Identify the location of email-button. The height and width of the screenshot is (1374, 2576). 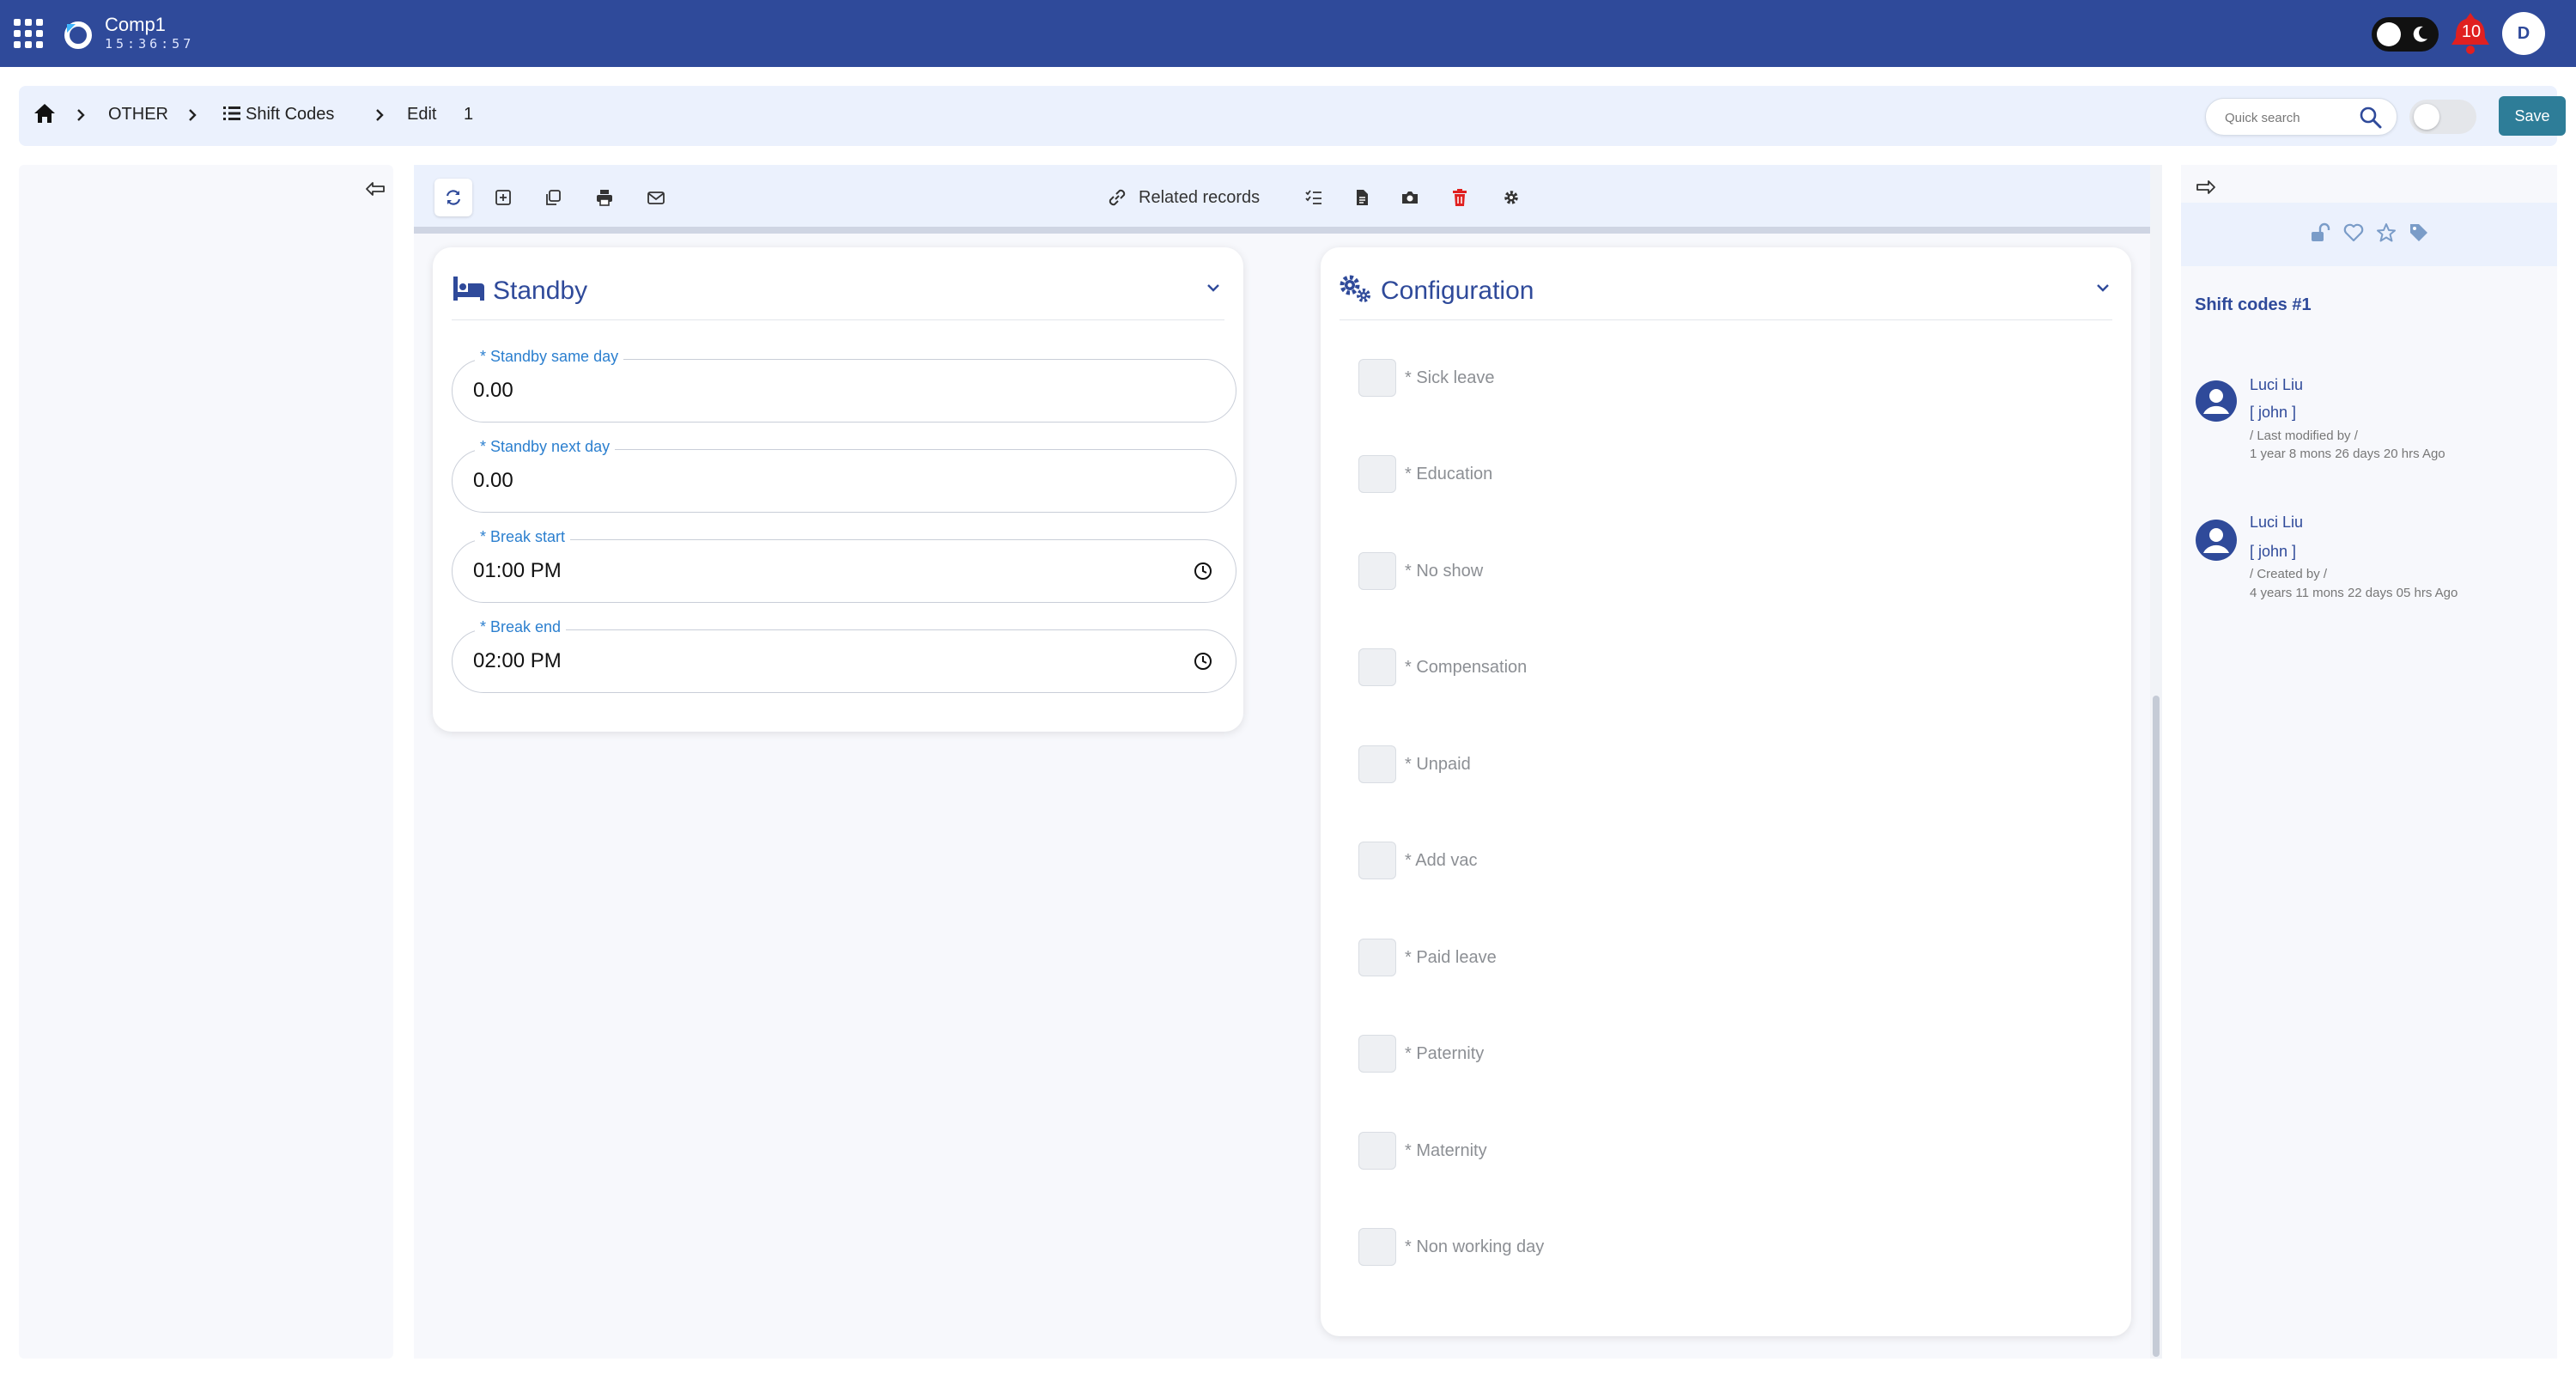
(656, 197).